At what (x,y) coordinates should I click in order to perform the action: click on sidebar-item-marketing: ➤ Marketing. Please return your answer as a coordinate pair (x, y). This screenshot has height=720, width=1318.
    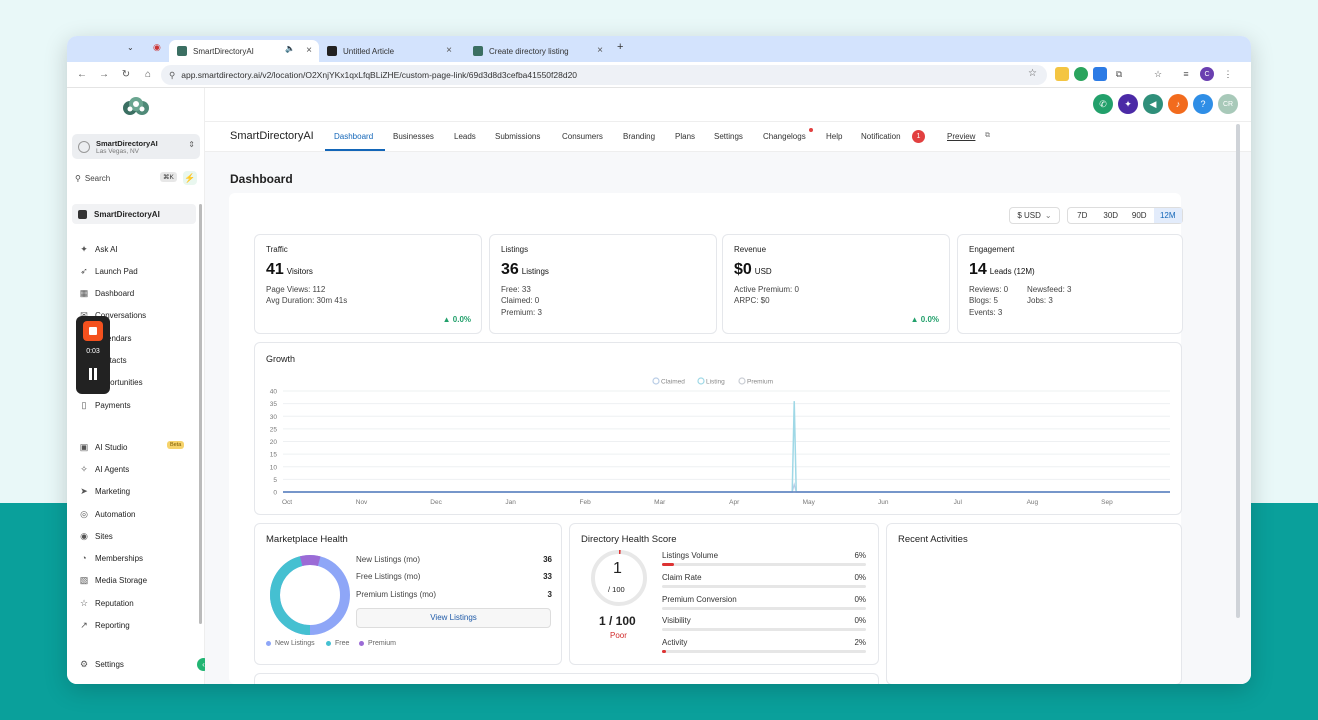
    Looking at the image, I should click on (104, 491).